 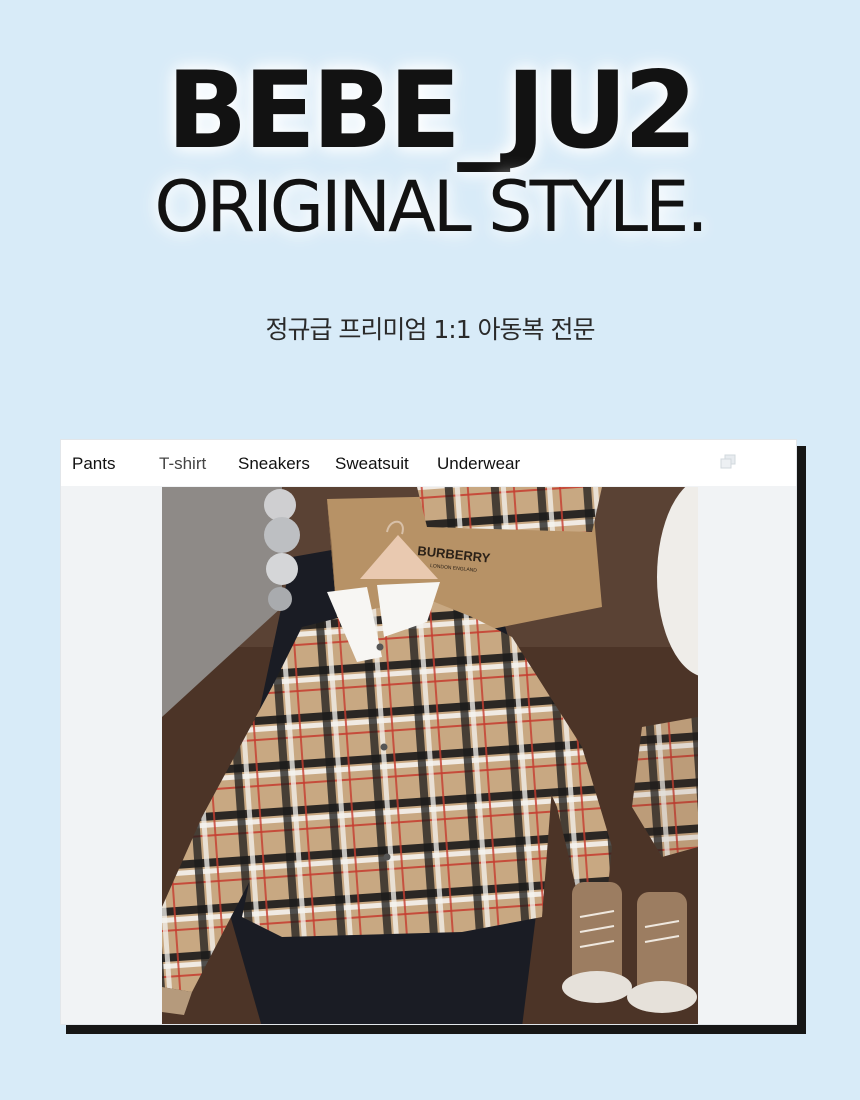 I want to click on tagline: 정규급 프리미엄 1:1 아동복 전문, so click(x=430, y=329).